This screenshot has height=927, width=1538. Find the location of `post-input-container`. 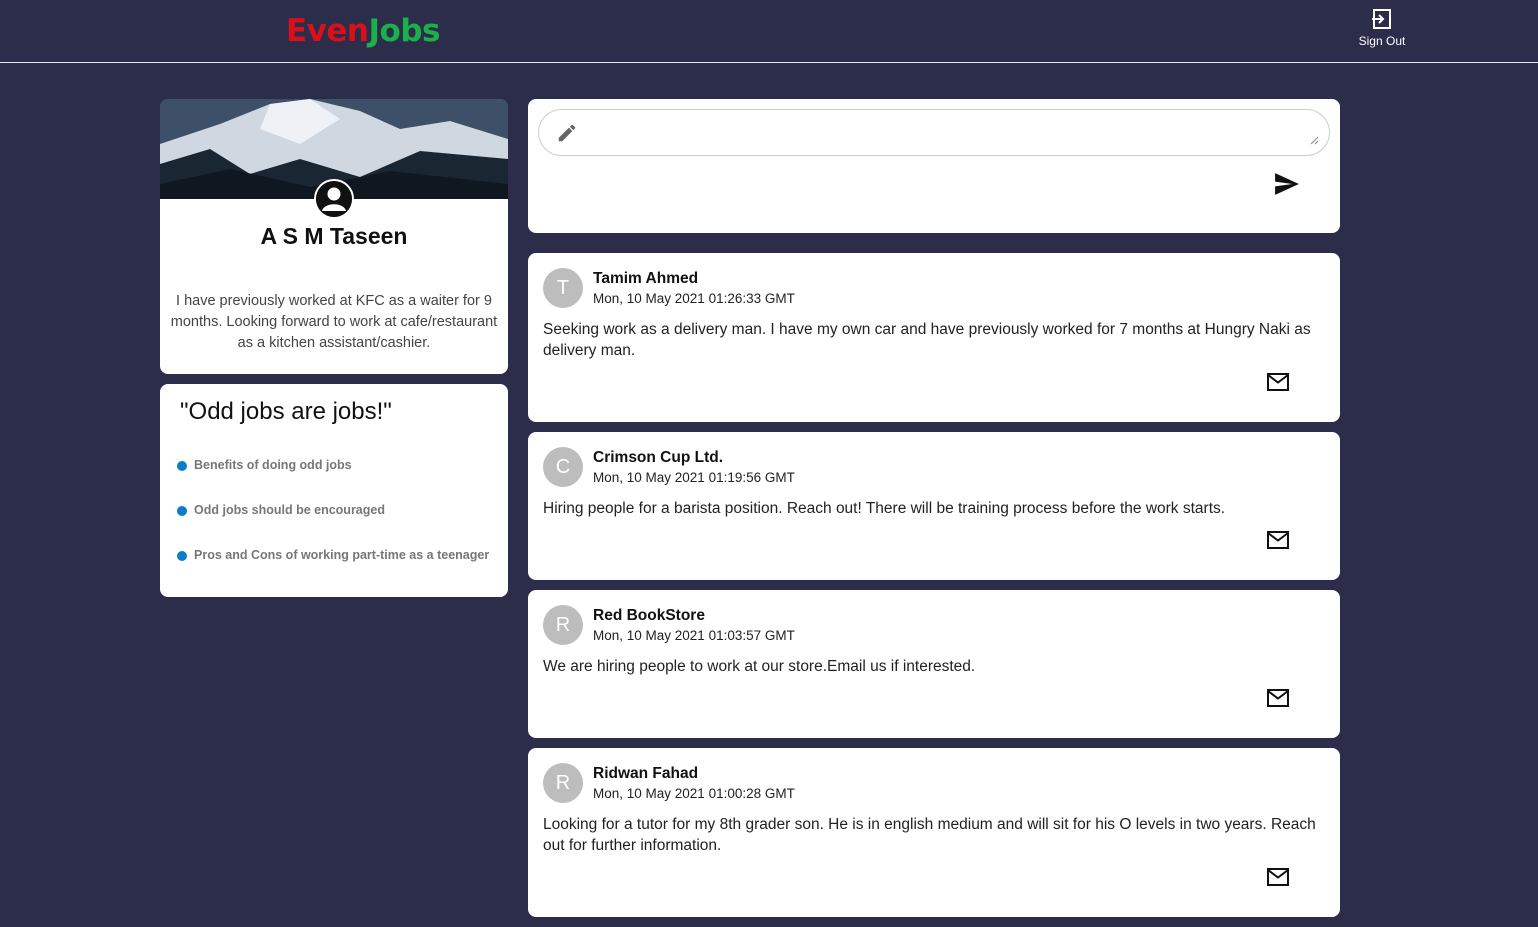

post-input-container is located at coordinates (934, 132).